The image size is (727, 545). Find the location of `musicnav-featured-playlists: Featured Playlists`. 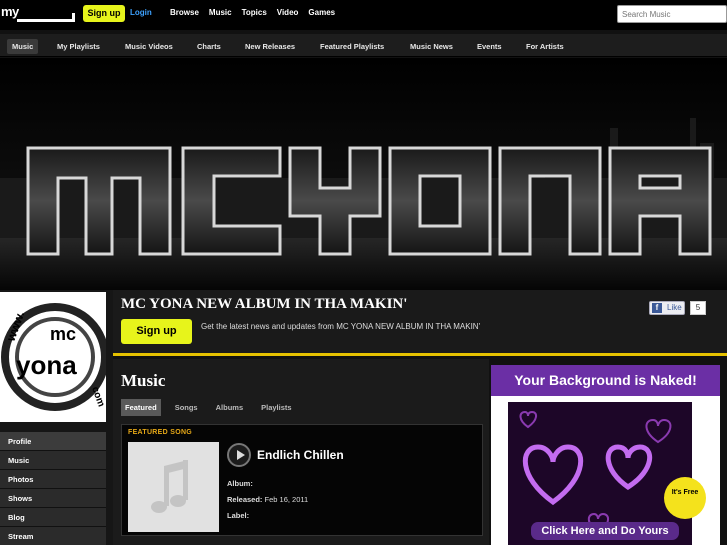

musicnav-featured-playlists: Featured Playlists is located at coordinates (352, 46).